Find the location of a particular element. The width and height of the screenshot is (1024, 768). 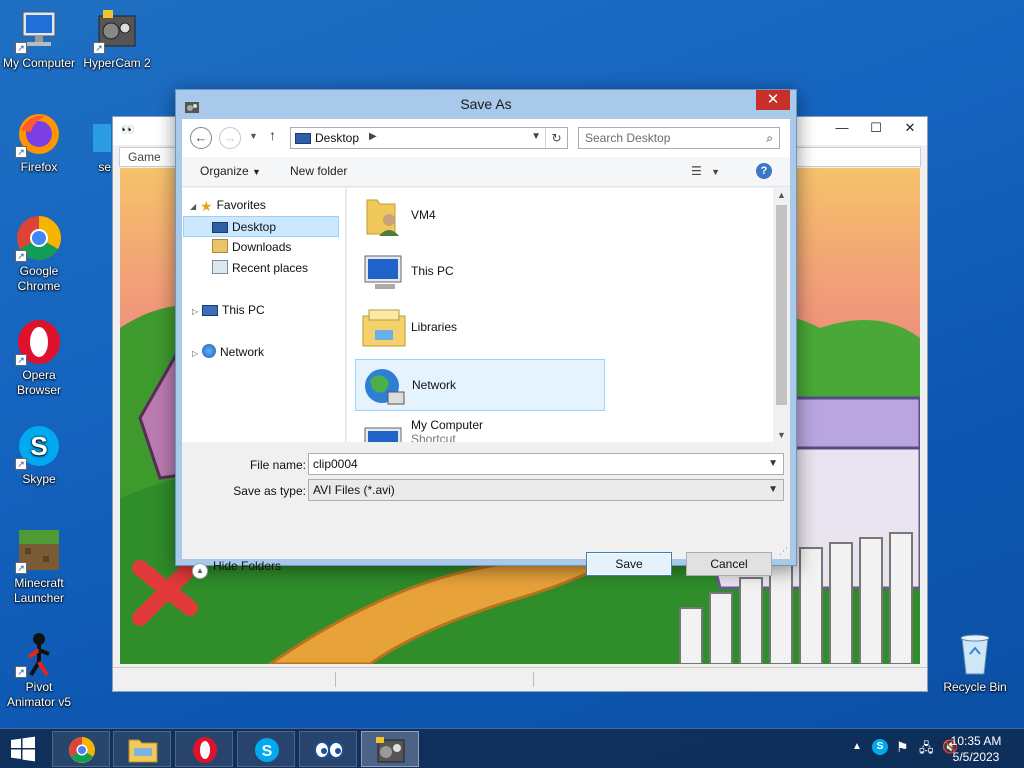

help-icon: ? is located at coordinates (764, 171).